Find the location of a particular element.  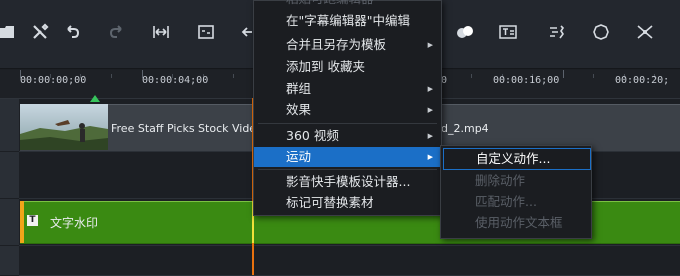

video-track-header is located at coordinates (10, 125).